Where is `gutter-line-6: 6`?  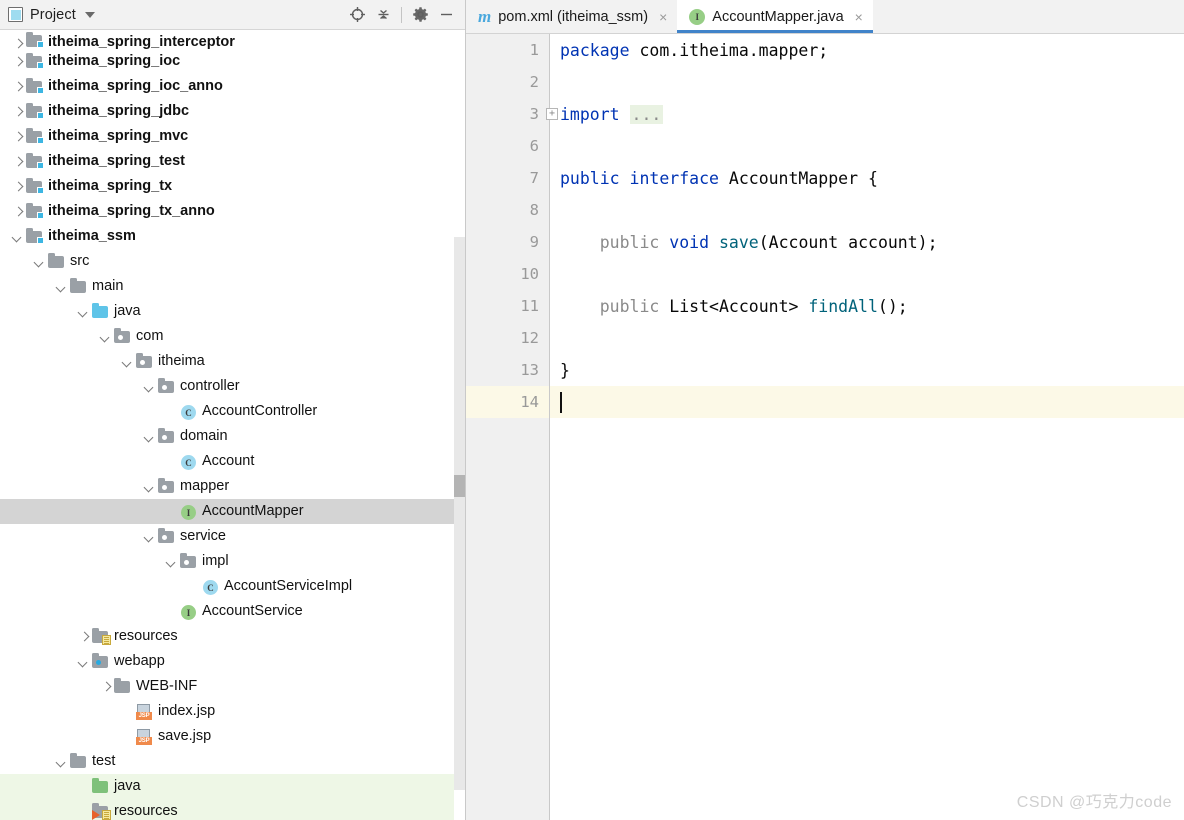 gutter-line-6: 6 is located at coordinates (507, 146).